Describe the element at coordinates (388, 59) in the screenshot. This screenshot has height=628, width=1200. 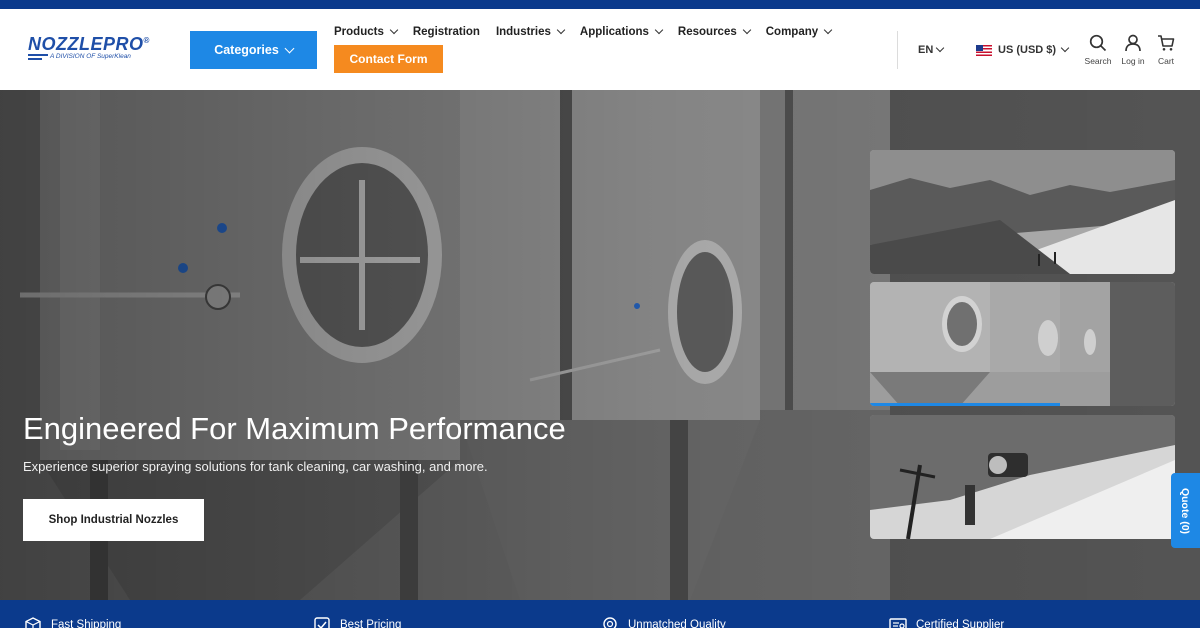
I see `contact-form-button: Contact Form` at that location.